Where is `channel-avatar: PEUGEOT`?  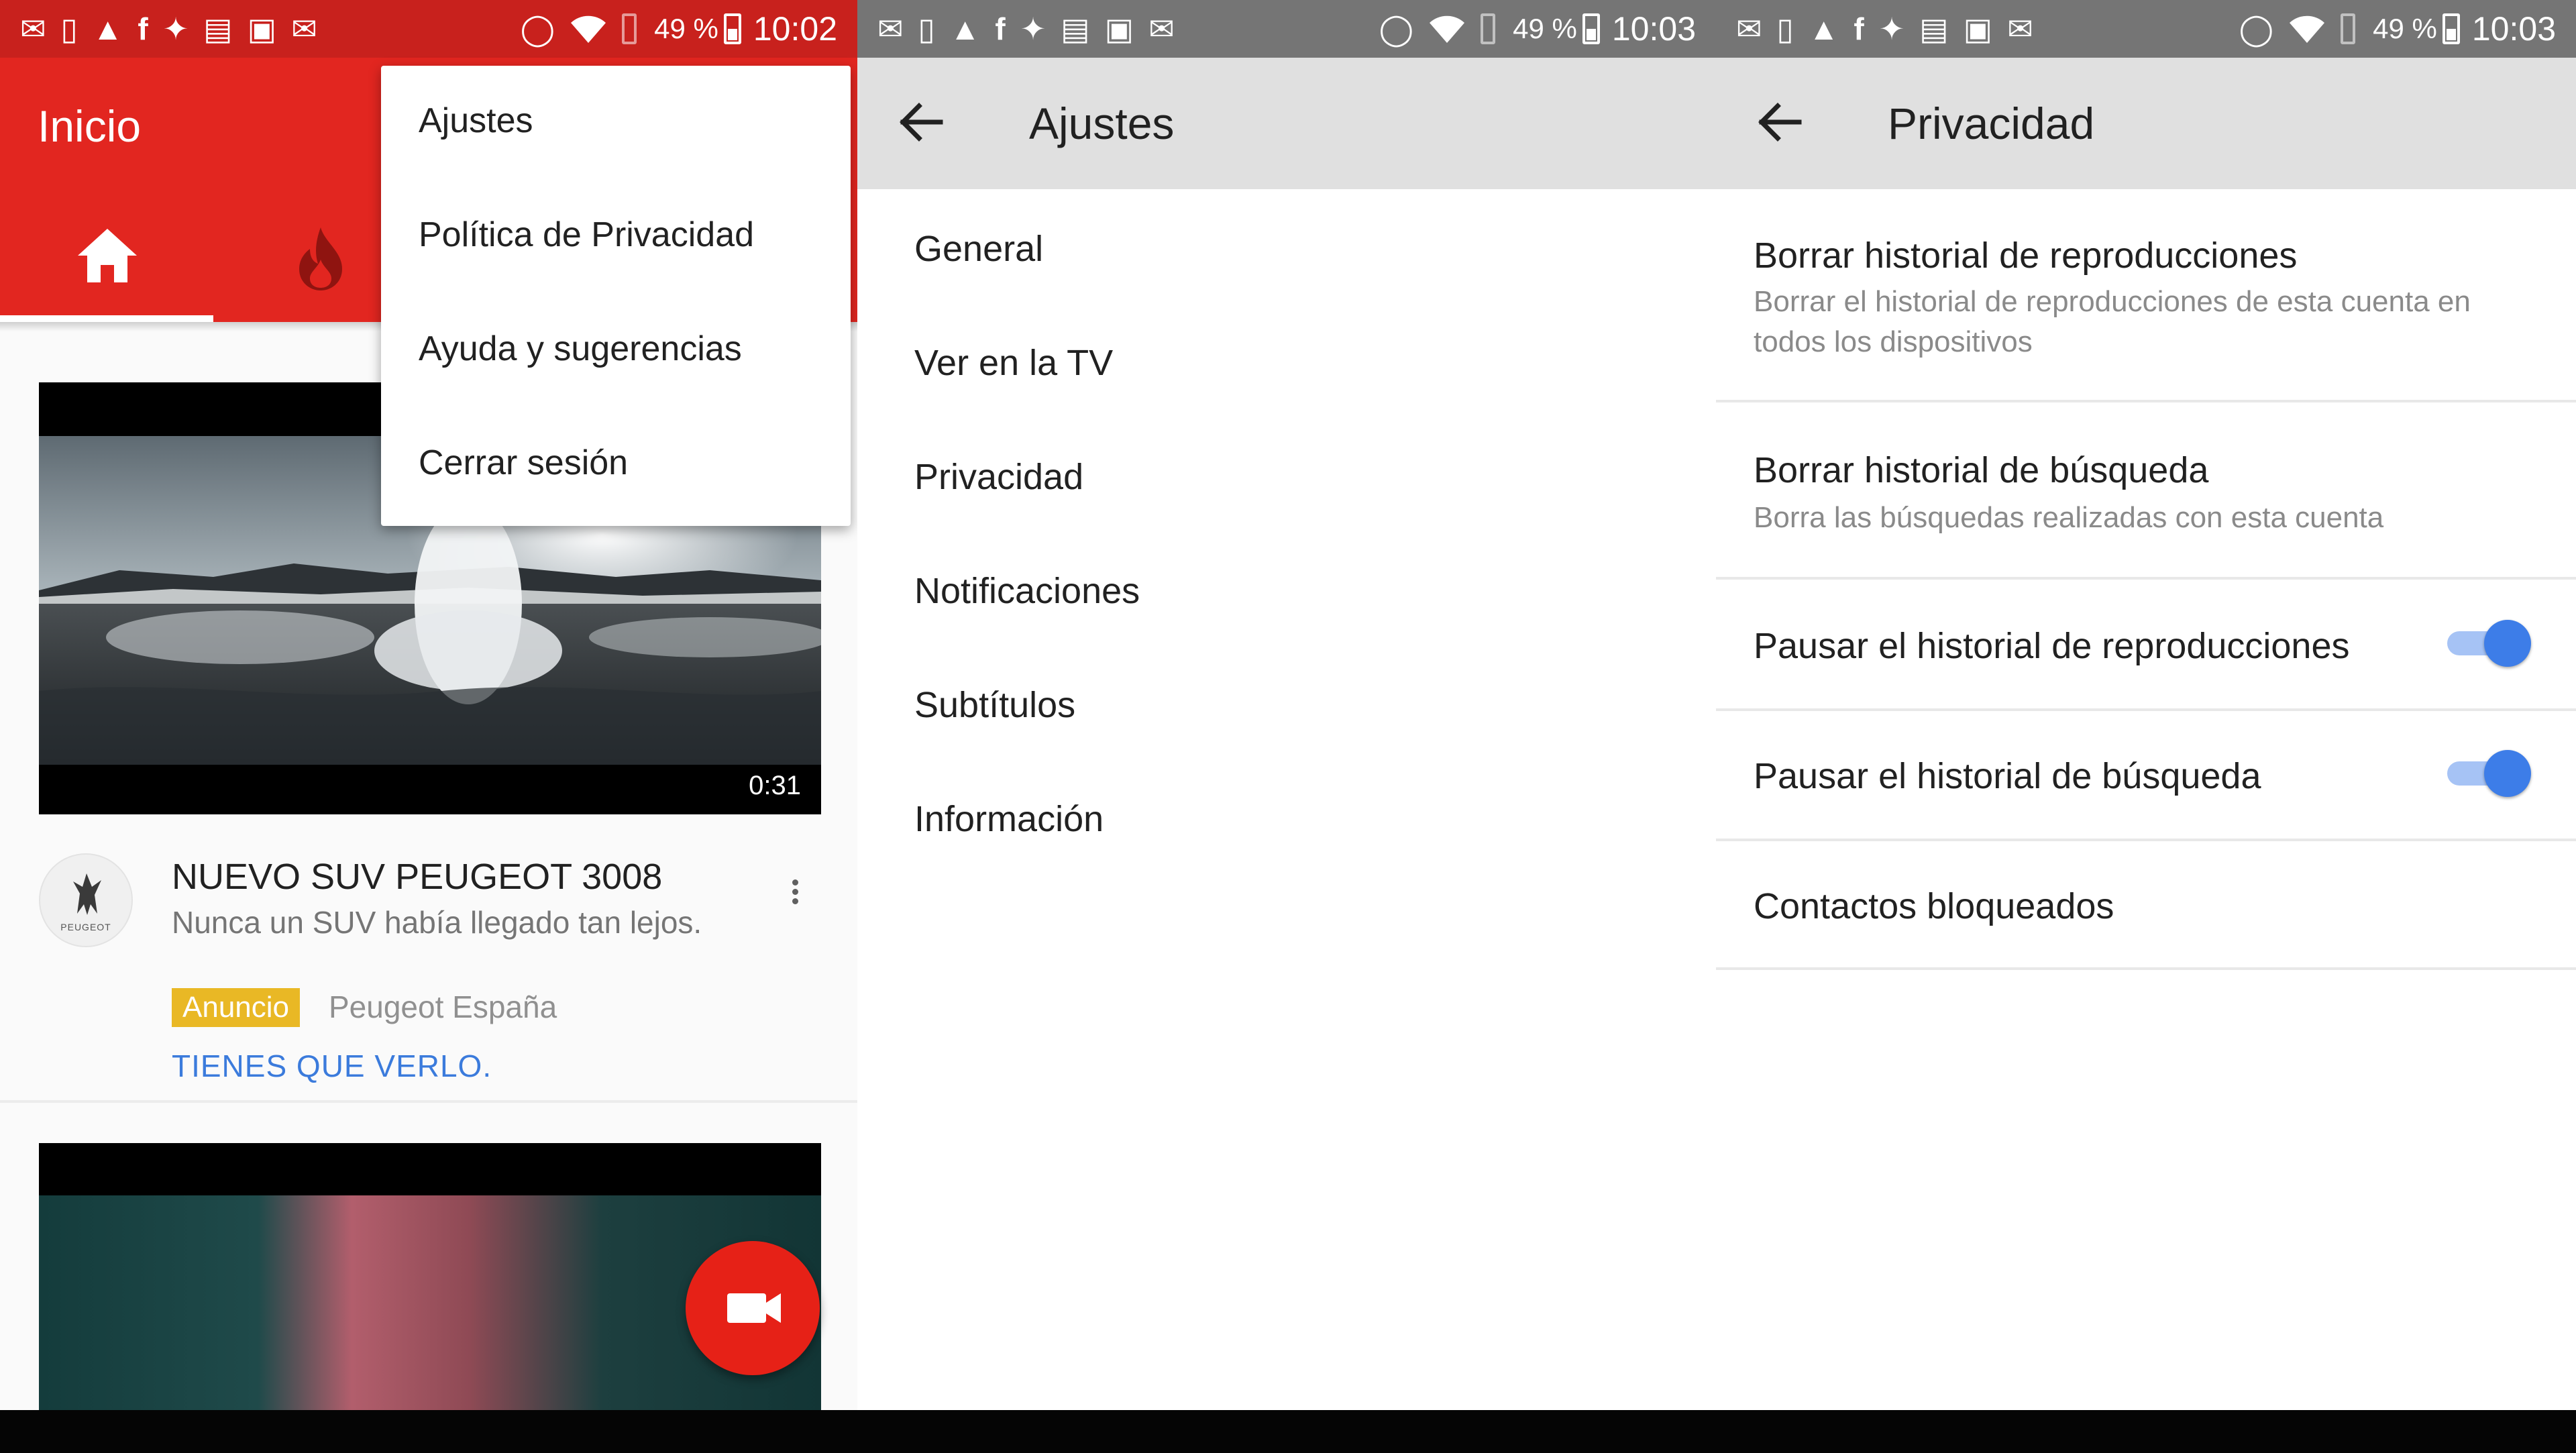
channel-avatar: PEUGEOT is located at coordinates (86, 900).